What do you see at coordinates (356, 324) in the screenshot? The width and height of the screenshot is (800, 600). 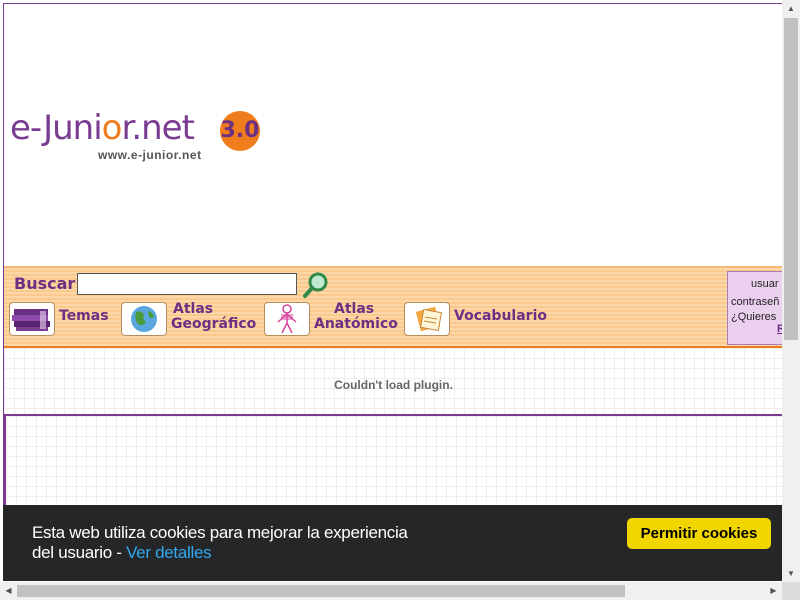 I see `nav-label-atlas-ana-2: Anatómico` at bounding box center [356, 324].